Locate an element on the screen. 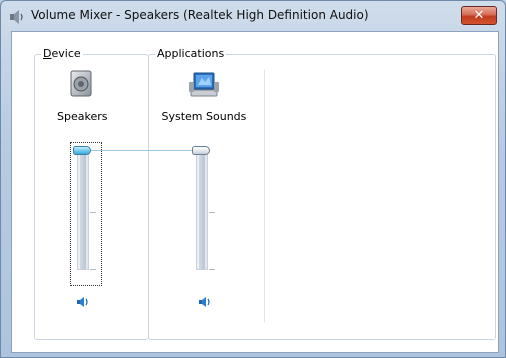 The width and height of the screenshot is (506, 358). app-tick-bottom is located at coordinates (212, 269).